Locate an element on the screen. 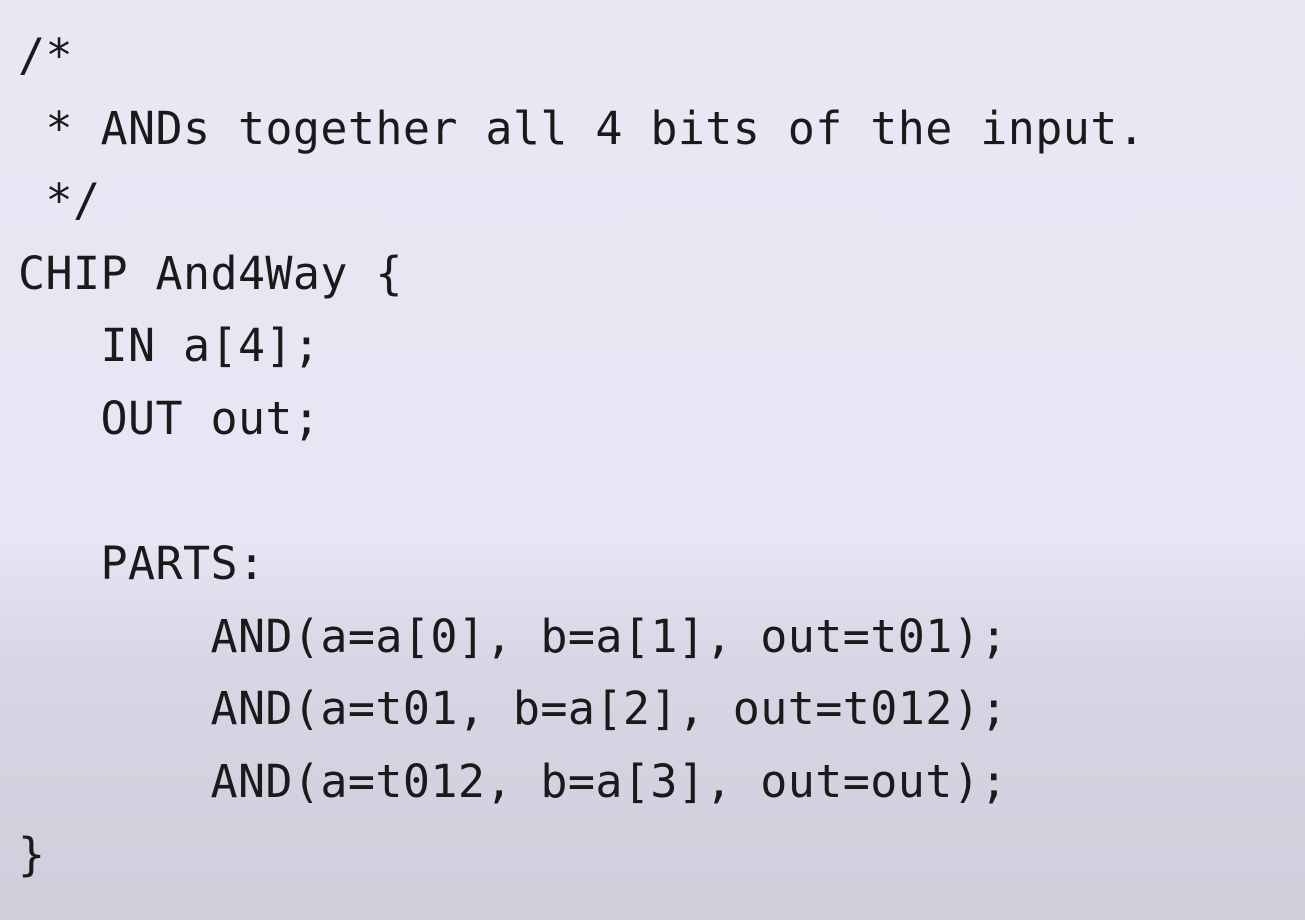 This screenshot has width=1305, height=920. comment-text: * ANDs together all 4 bits of the input. is located at coordinates (582, 128).